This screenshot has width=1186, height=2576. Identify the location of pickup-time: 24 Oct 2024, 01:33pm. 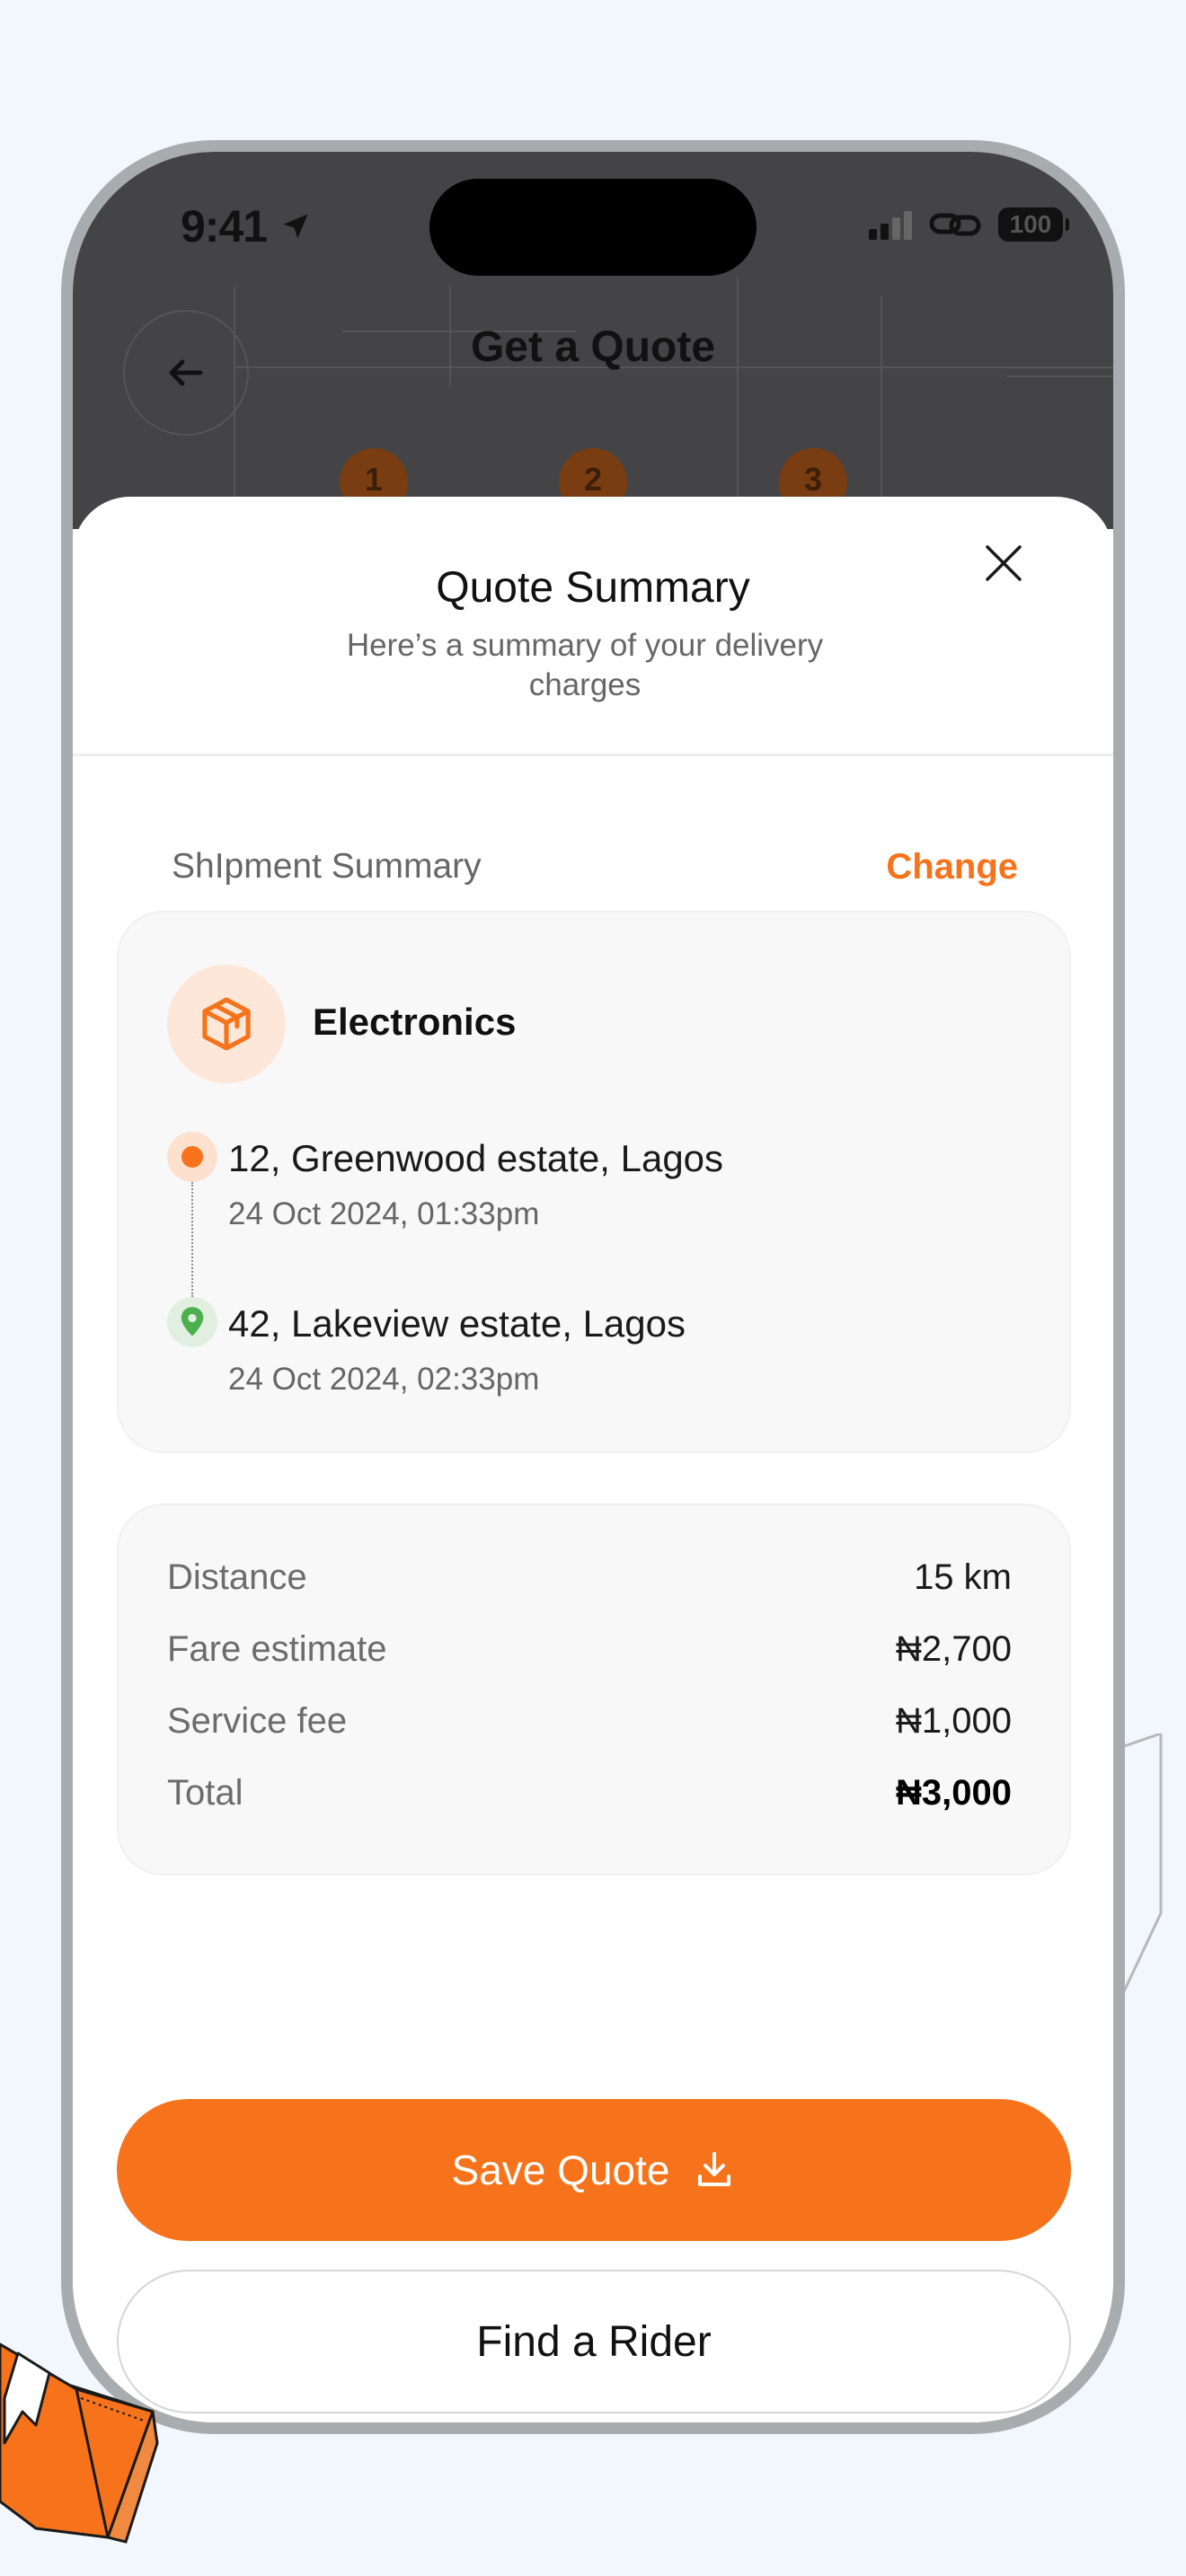
(384, 1213).